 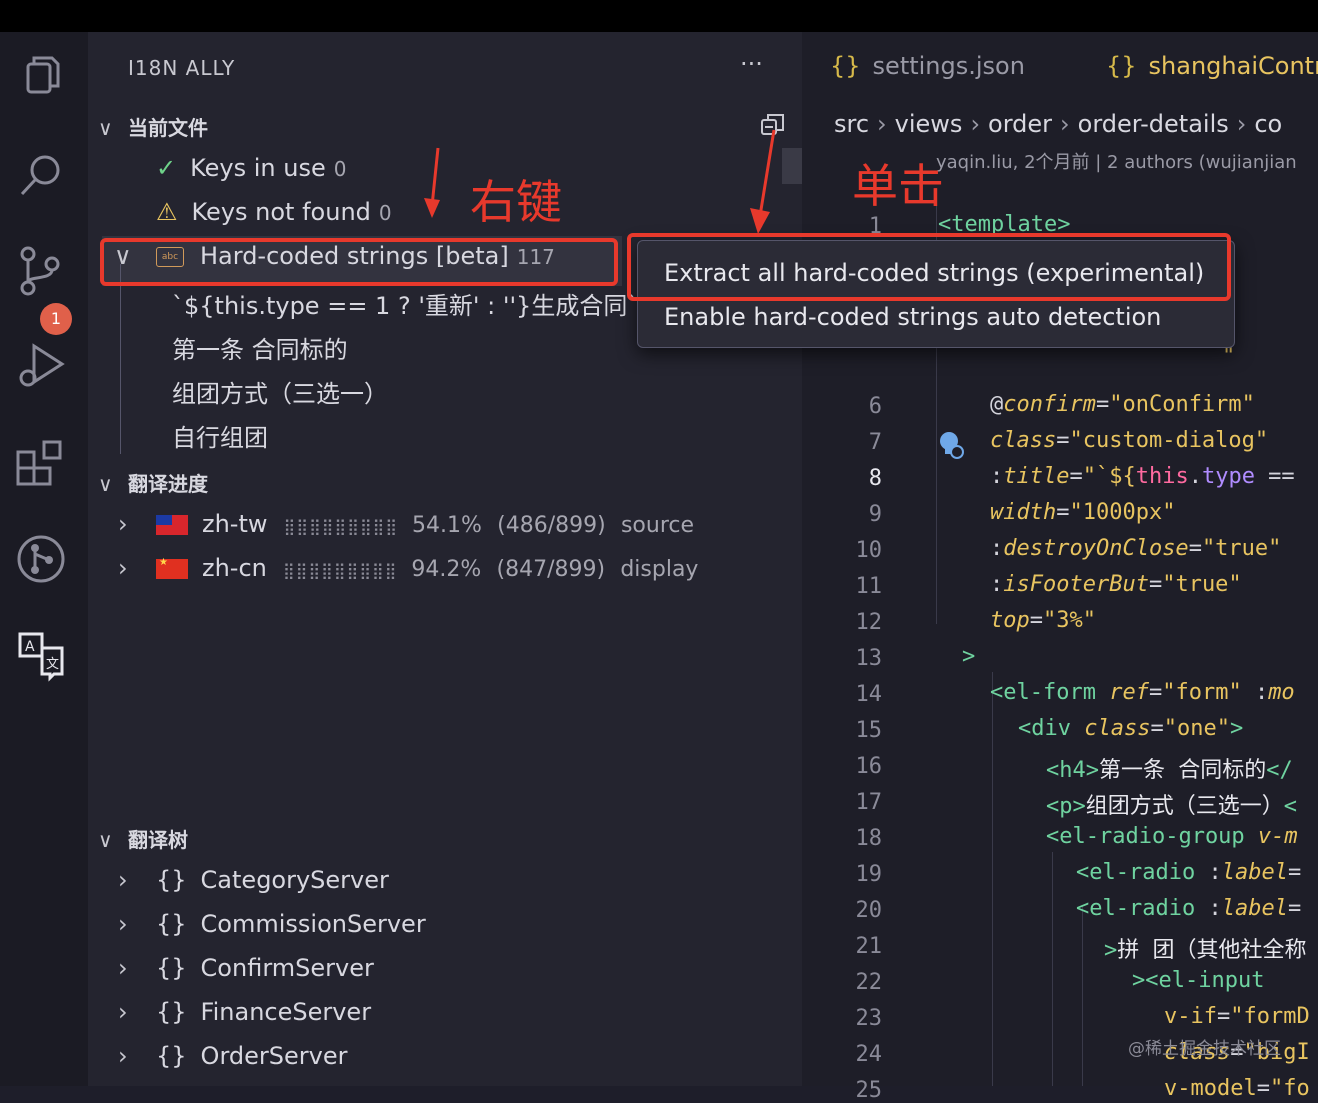 I want to click on locale-progress-item: › zh-tw ⣿⣿⣿⣿⣿⣿⣿⣿⣿ 54.1% (486/899) source, so click(x=406, y=524).